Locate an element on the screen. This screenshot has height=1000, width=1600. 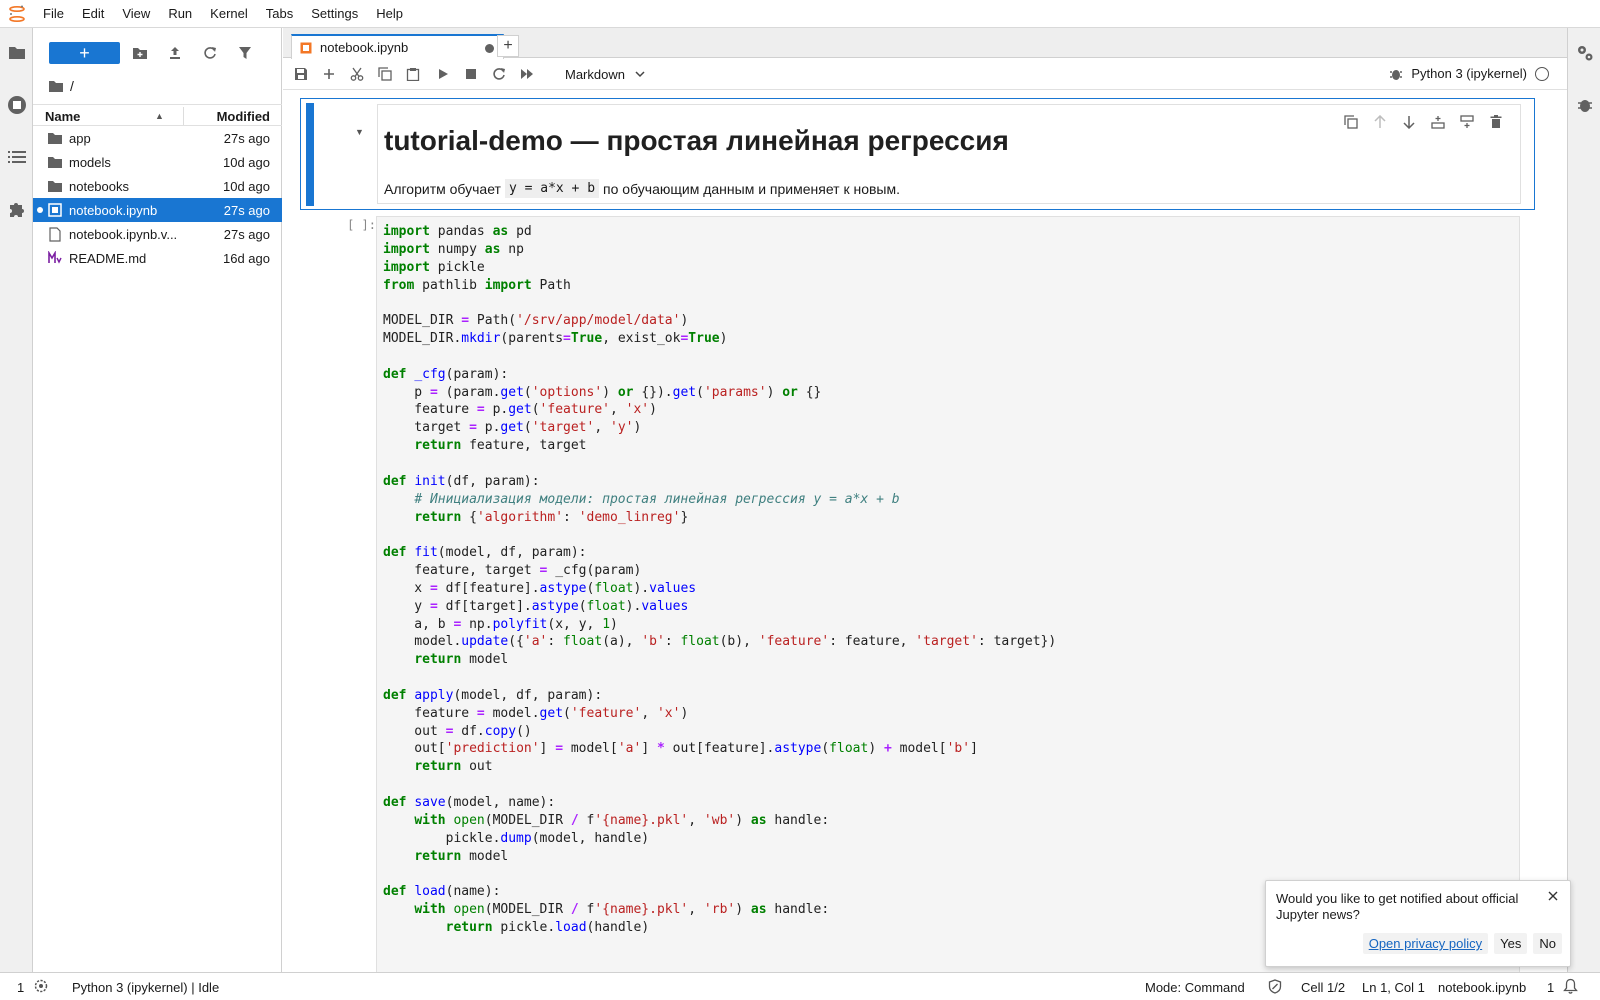
menu-tabs: Tabs is located at coordinates (279, 14).